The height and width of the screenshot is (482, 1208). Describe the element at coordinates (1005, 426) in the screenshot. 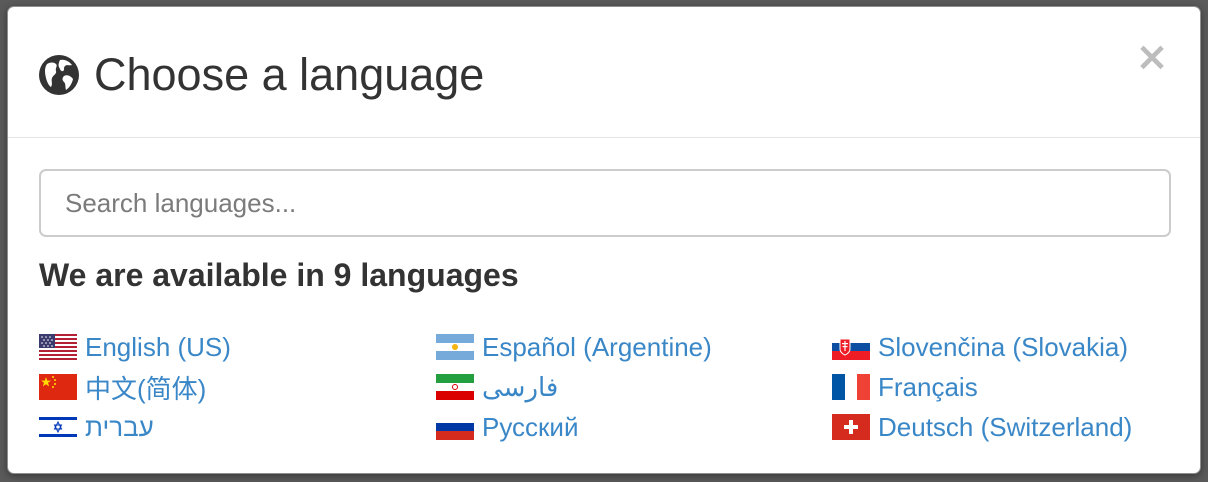

I see `language-label: Deutsch (Switzerland)` at that location.